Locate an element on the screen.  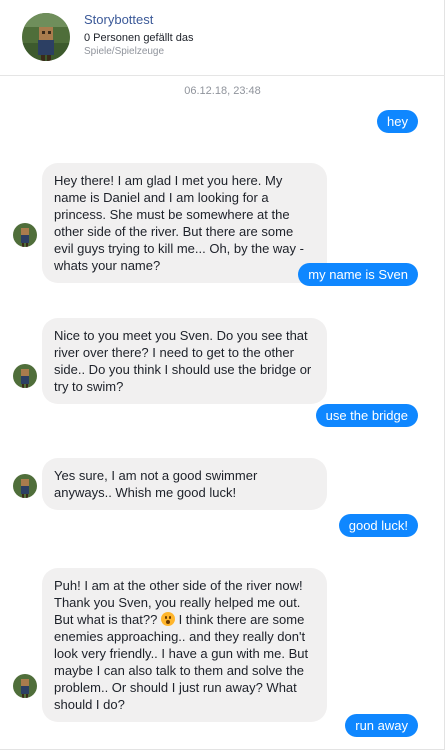
conversation-timestamp: 06.12.18, 23:48 is located at coordinates (222, 91).